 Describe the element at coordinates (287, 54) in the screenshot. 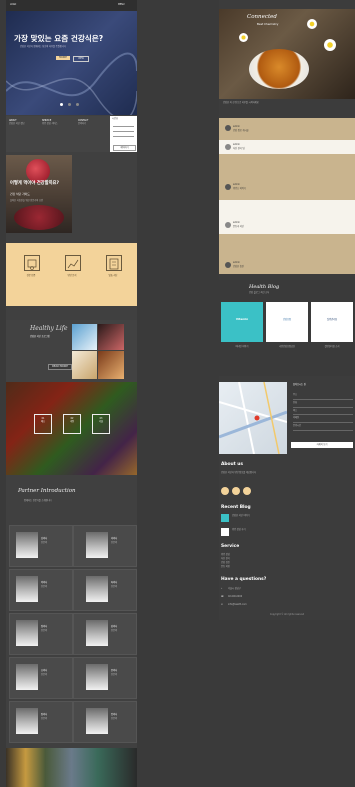

I see `tea-hero: Connected Best Chemistry` at that location.